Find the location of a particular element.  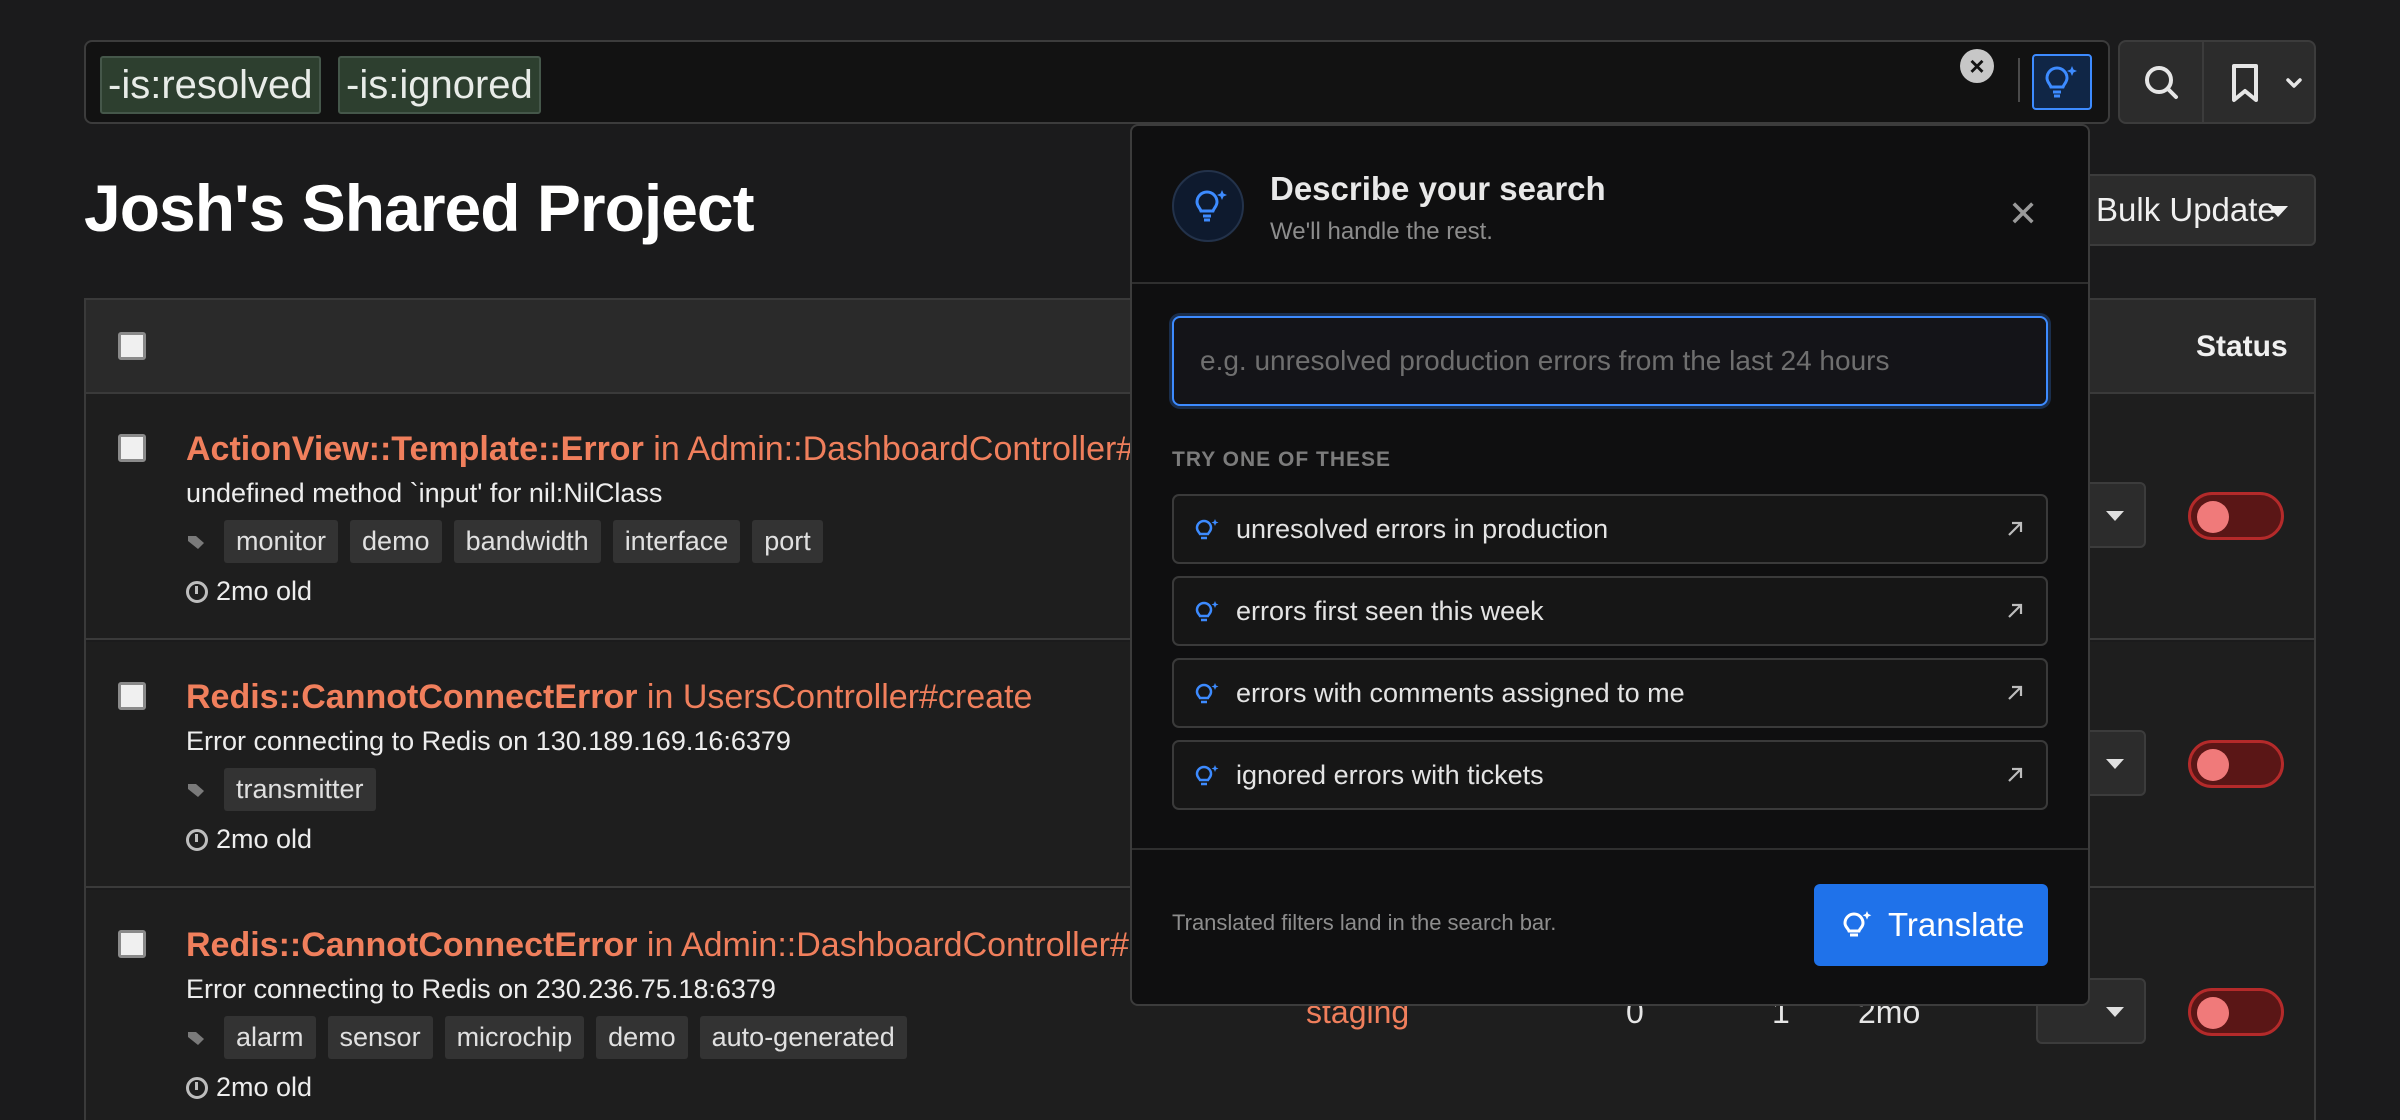

error-location: UsersController#create is located at coordinates (857, 697).